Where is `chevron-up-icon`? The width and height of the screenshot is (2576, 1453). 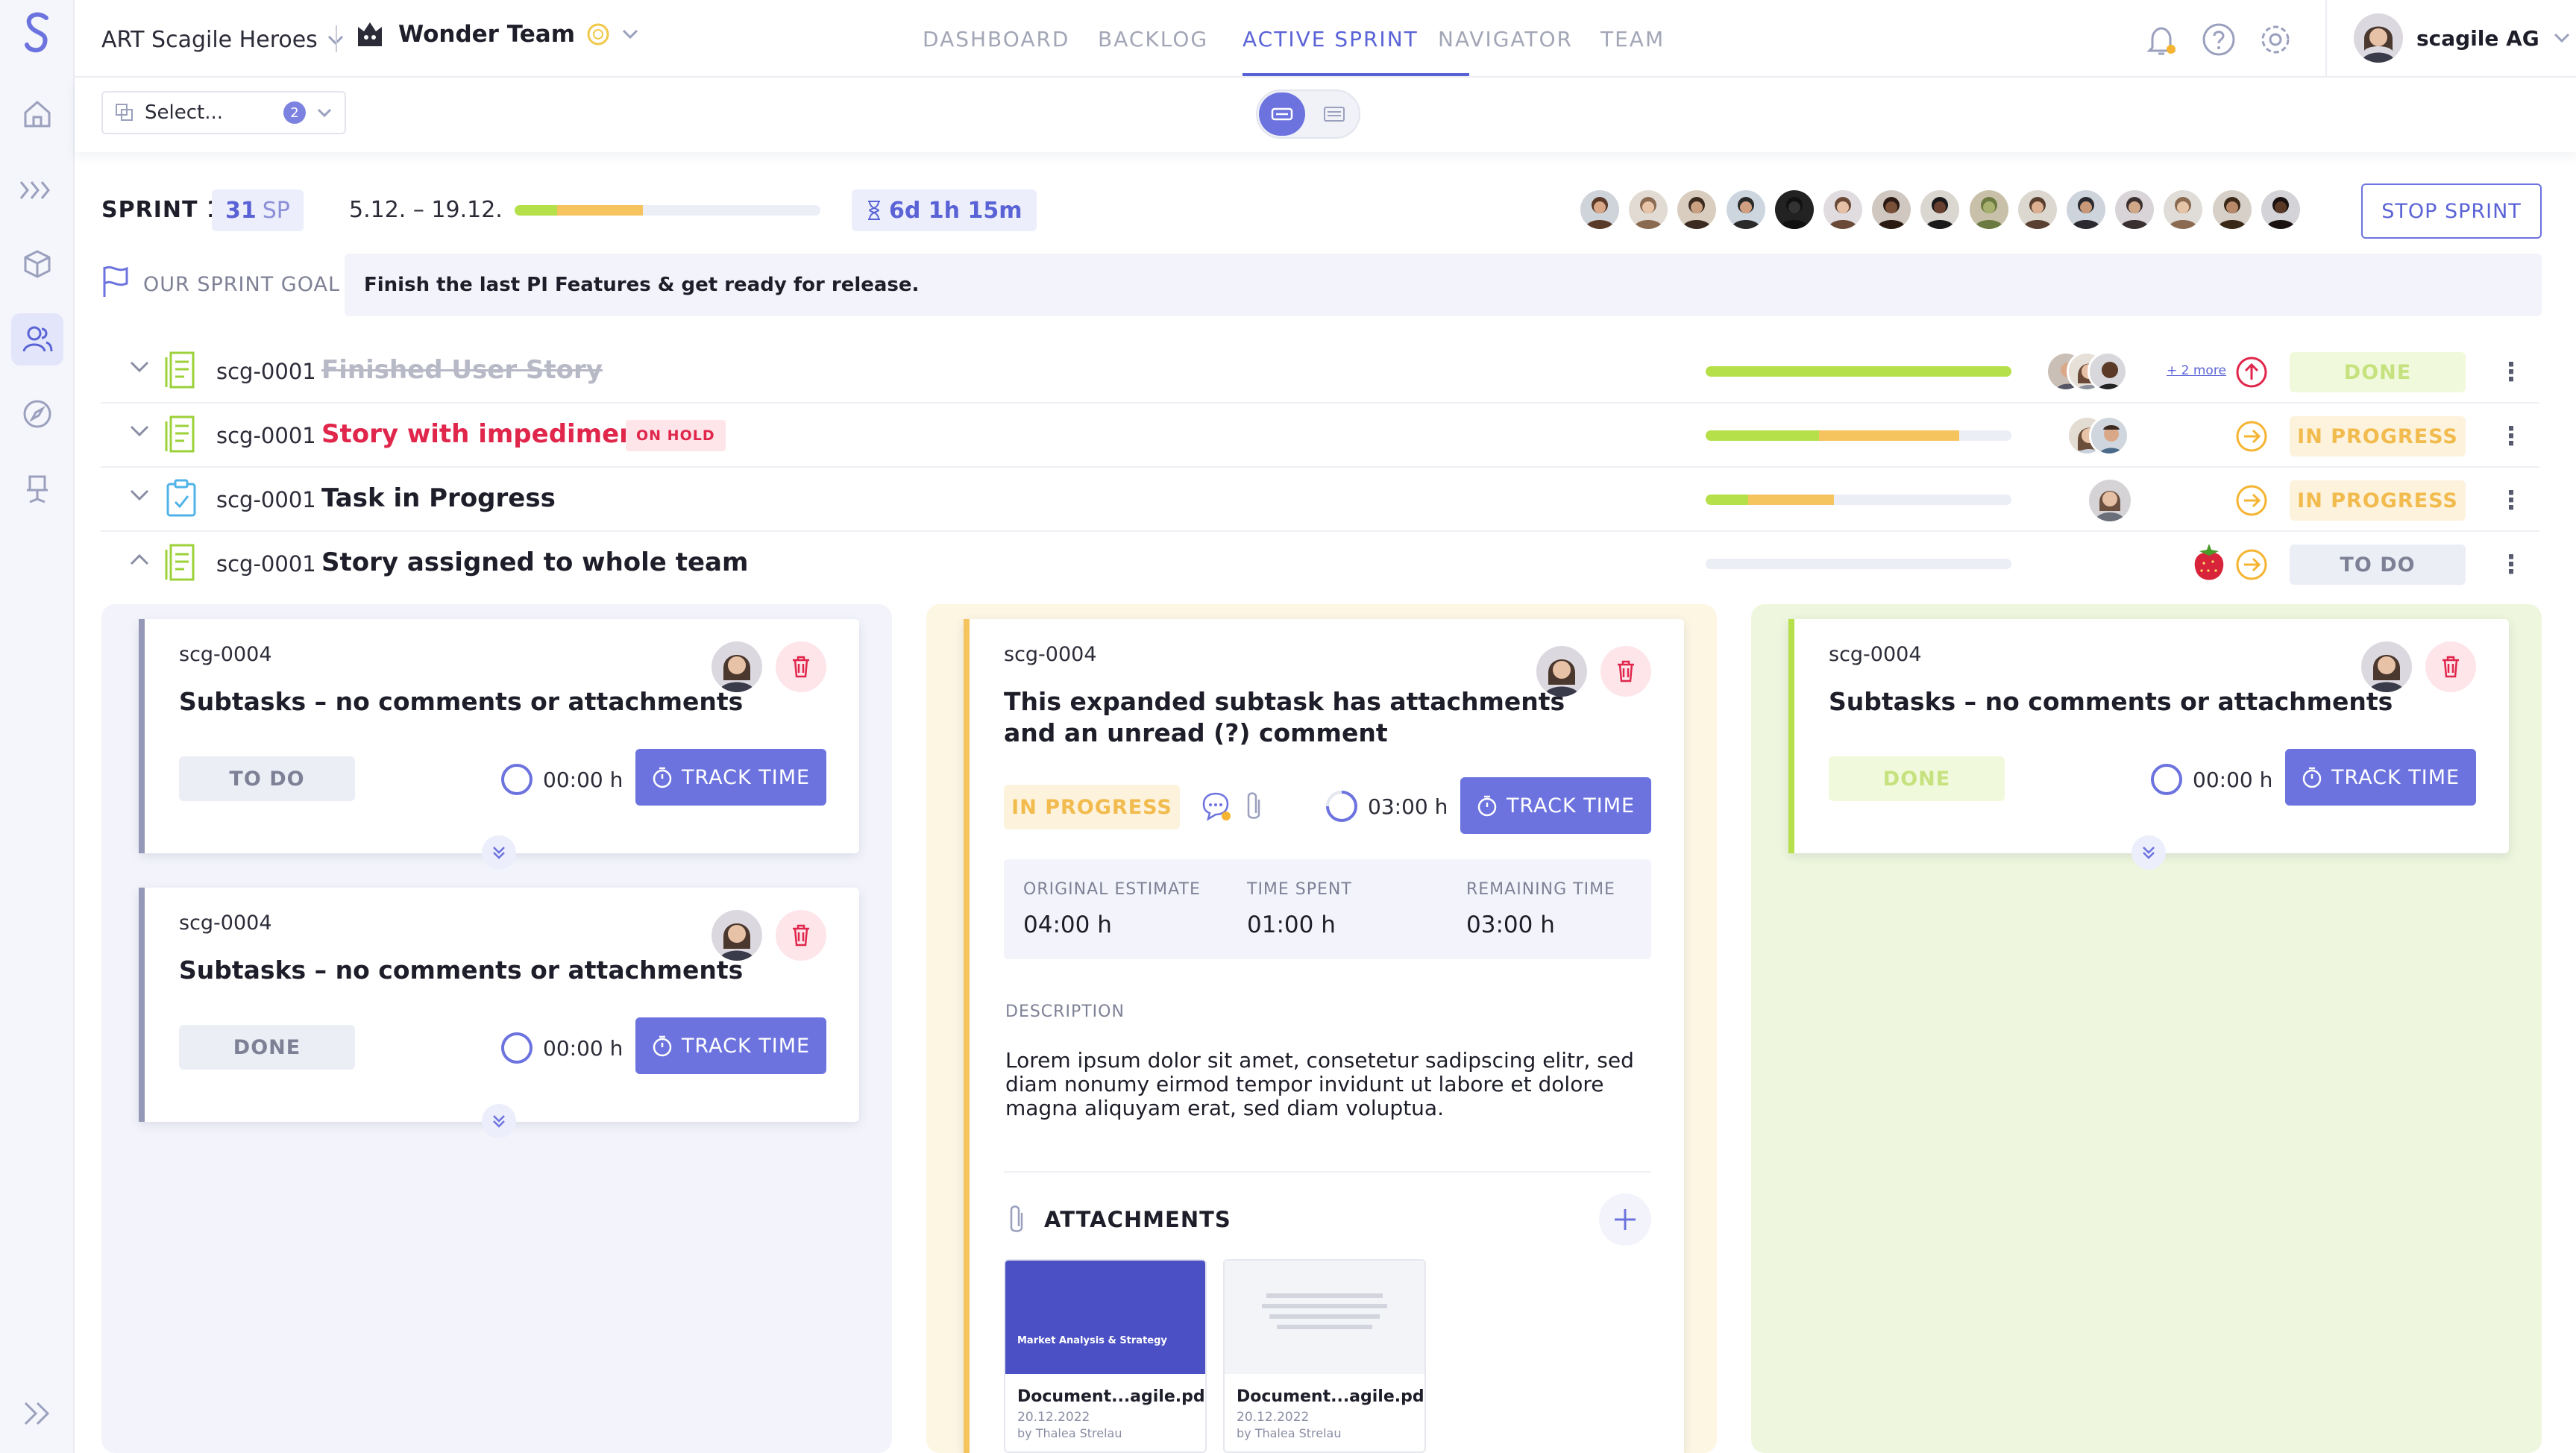
chevron-up-icon is located at coordinates (140, 559).